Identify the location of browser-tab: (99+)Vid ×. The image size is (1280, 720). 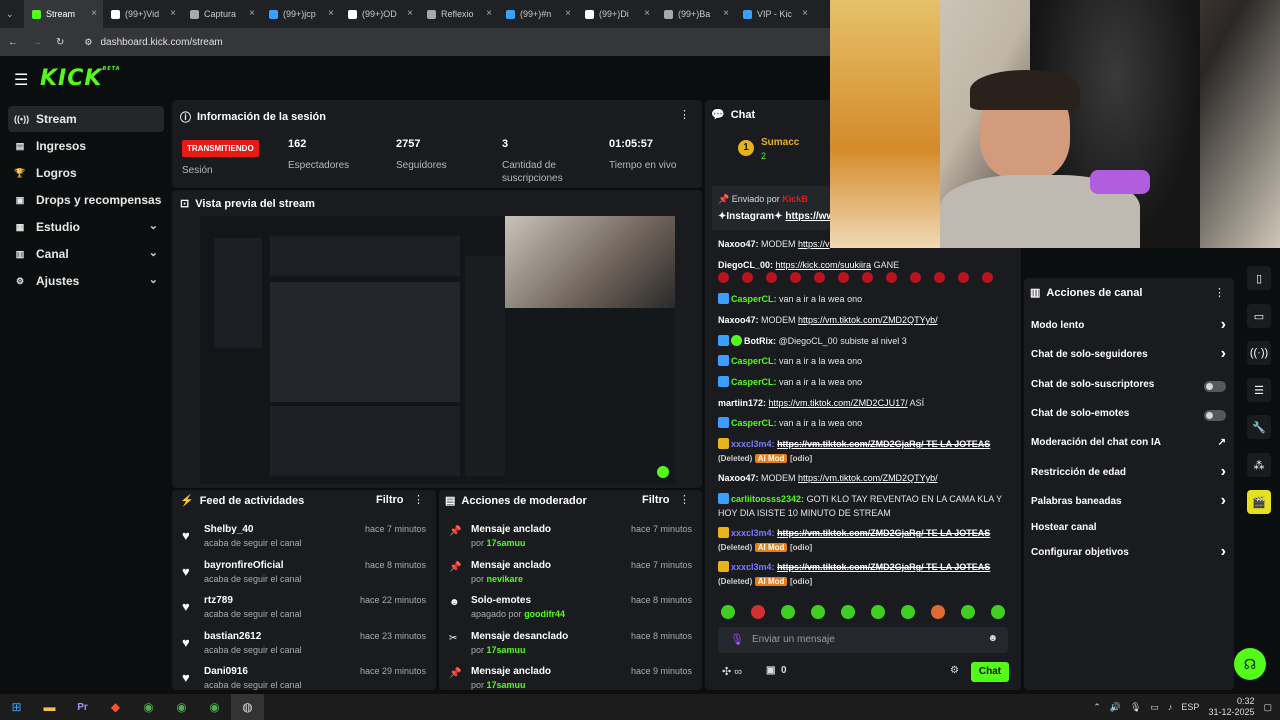
(142, 14).